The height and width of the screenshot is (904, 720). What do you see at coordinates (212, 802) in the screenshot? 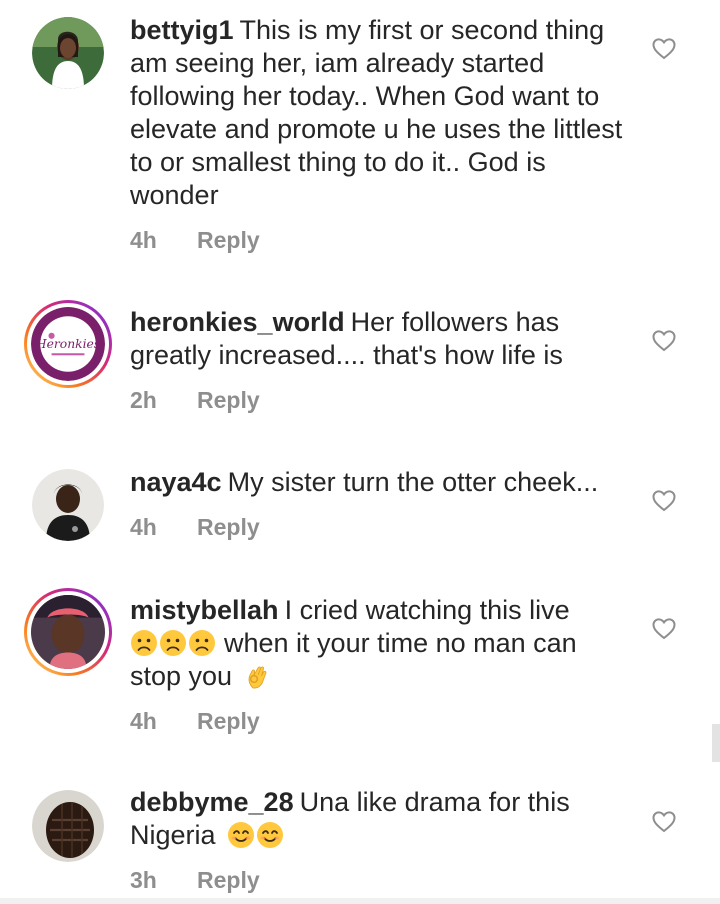
I see `comment-username: debbyme_28` at bounding box center [212, 802].